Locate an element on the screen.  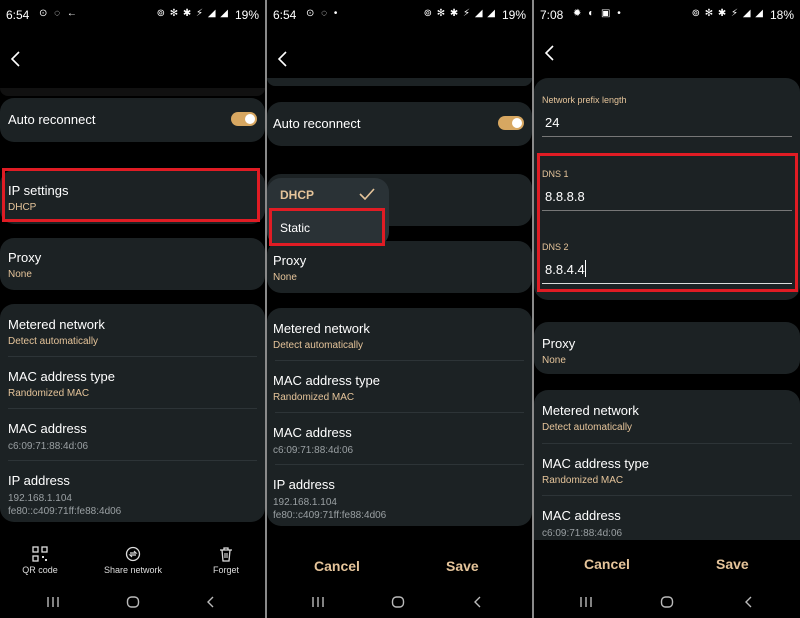
status-bar: 7:08 ✹ ◐ ▣ • ⊚ ✻ ✱ ⚡ ◢ ◢ 18% is located at coordinates (667, 16).